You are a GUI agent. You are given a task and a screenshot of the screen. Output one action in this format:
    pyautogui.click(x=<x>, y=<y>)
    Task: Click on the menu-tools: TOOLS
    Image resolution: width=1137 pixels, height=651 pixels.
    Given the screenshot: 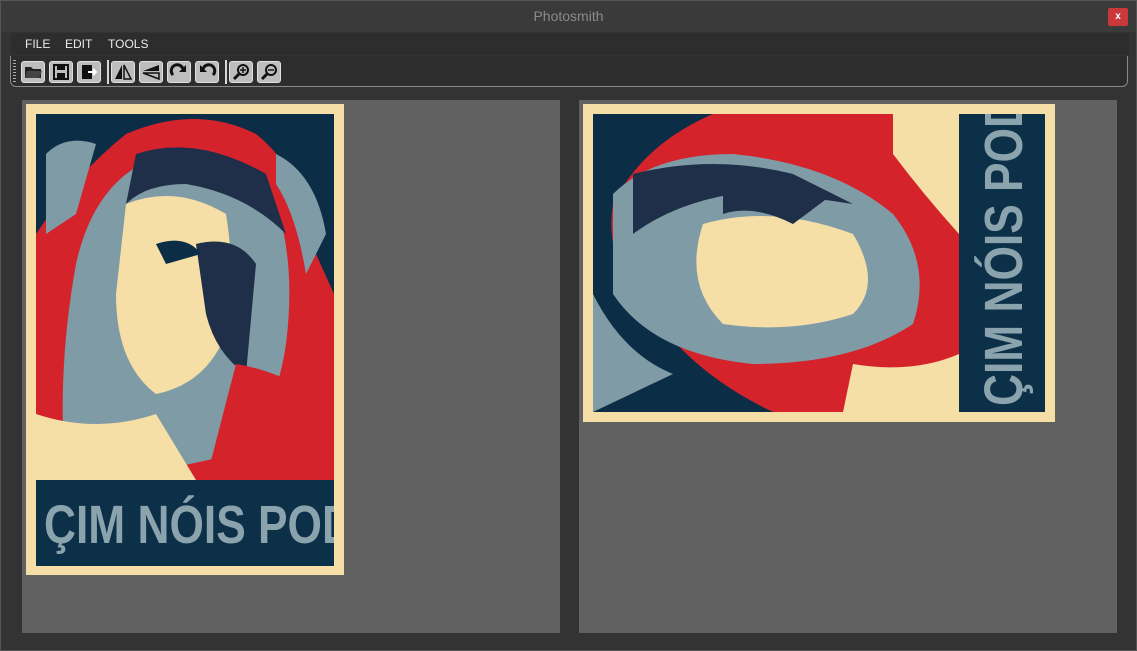 What is the action you would take?
    pyautogui.click(x=128, y=44)
    